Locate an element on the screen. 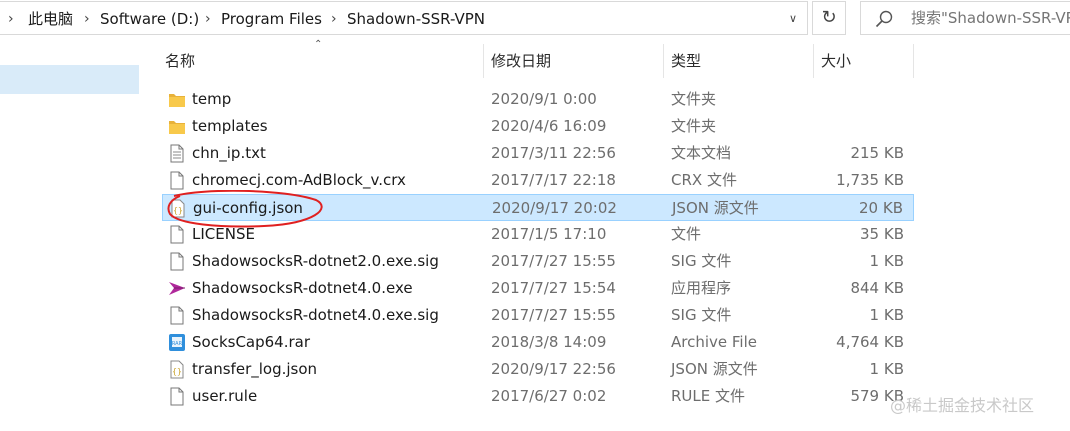  file-date: 2020/9/1 0:00 is located at coordinates (544, 99).